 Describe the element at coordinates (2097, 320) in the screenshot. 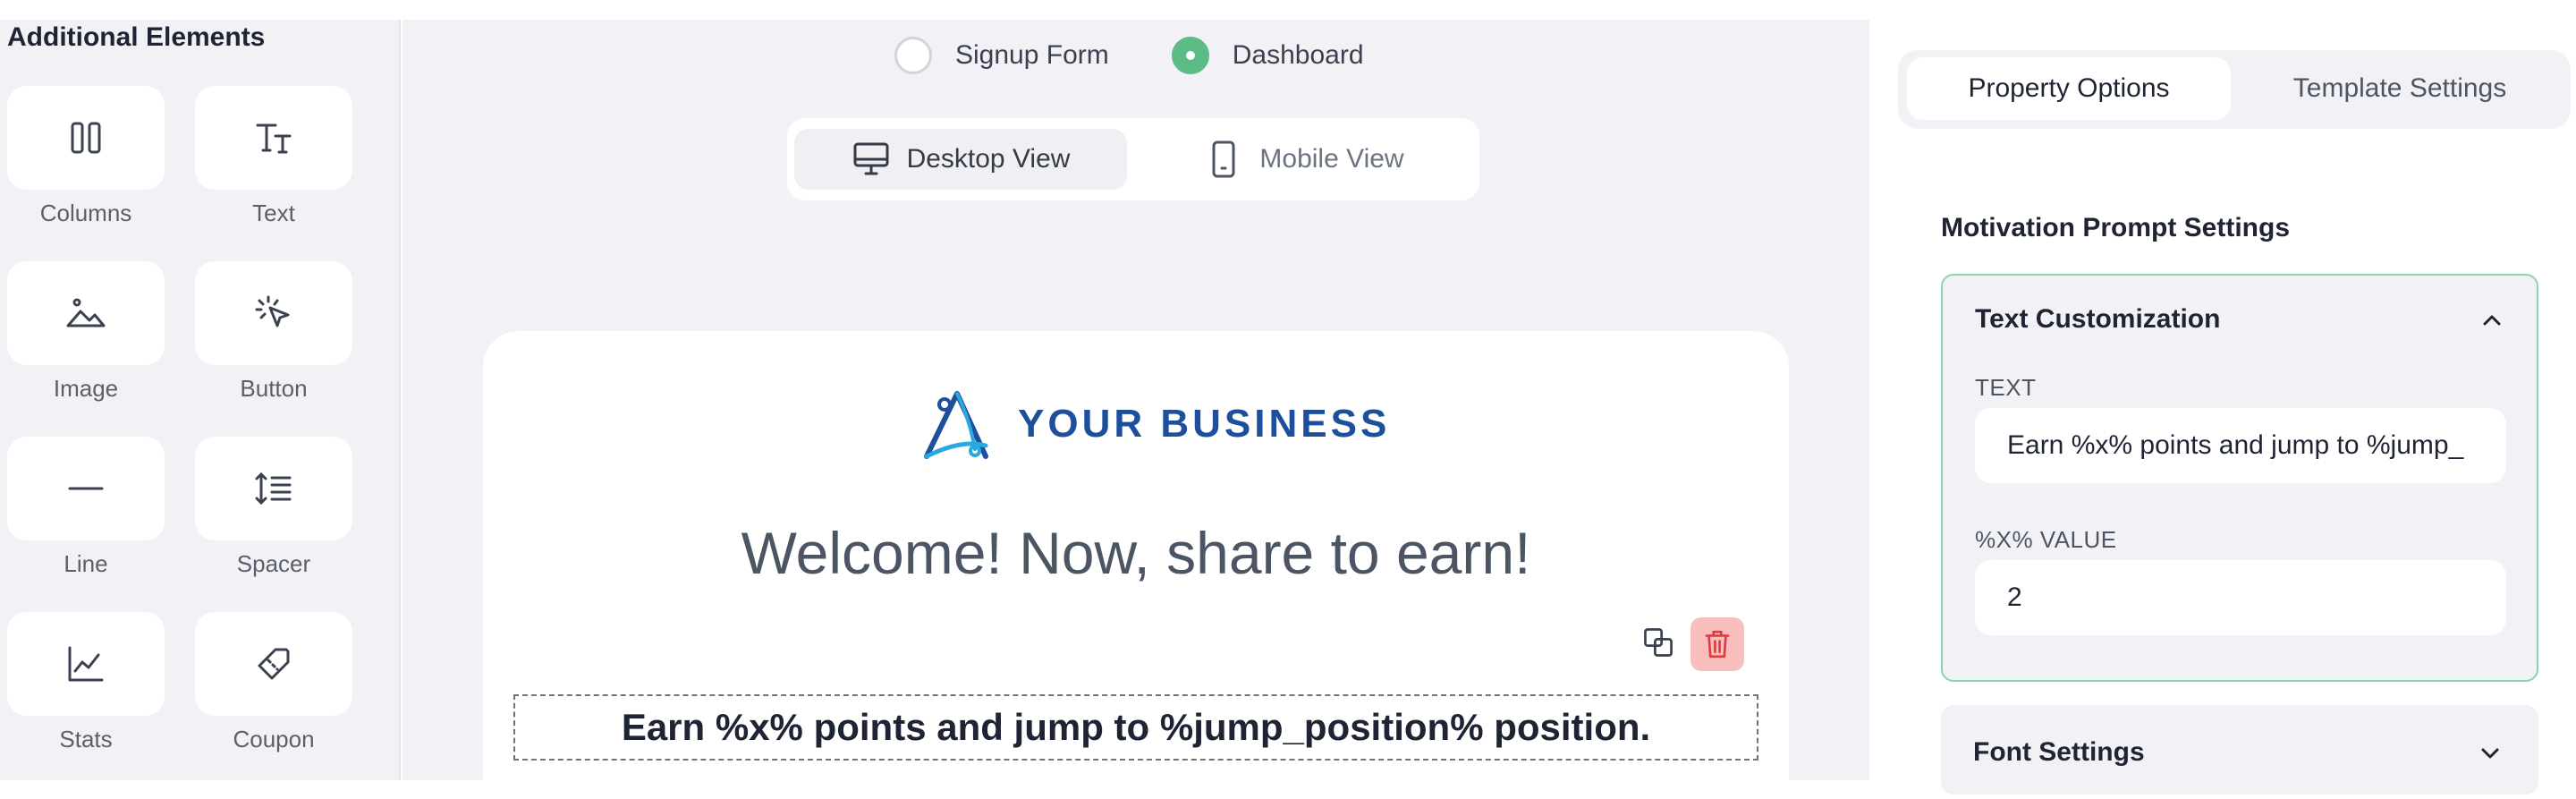

I see `accordion-title: Text Customization` at that location.